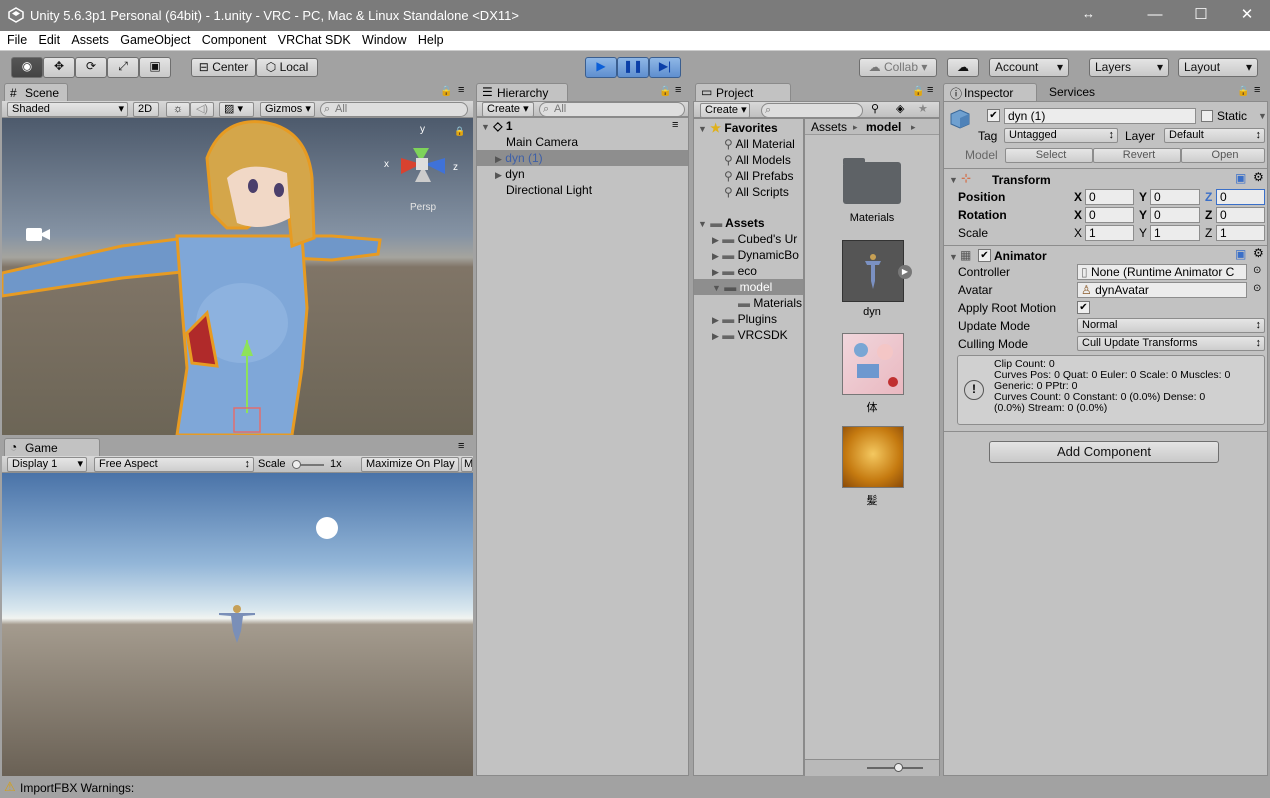  Describe the element at coordinates (1175, 233) in the screenshot. I see `scale-y-field: 1` at that location.